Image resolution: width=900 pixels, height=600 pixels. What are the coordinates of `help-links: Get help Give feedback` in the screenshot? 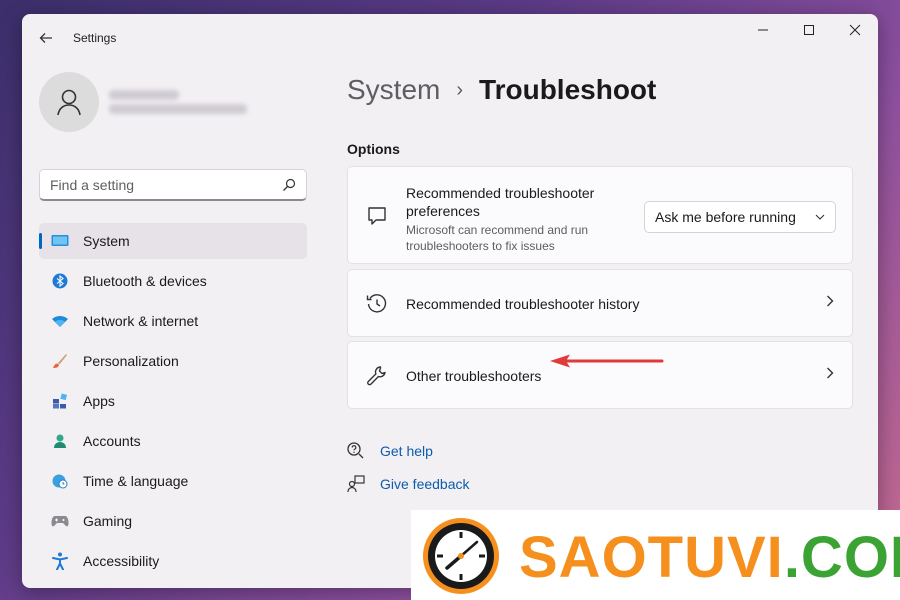 It's located at (408, 475).